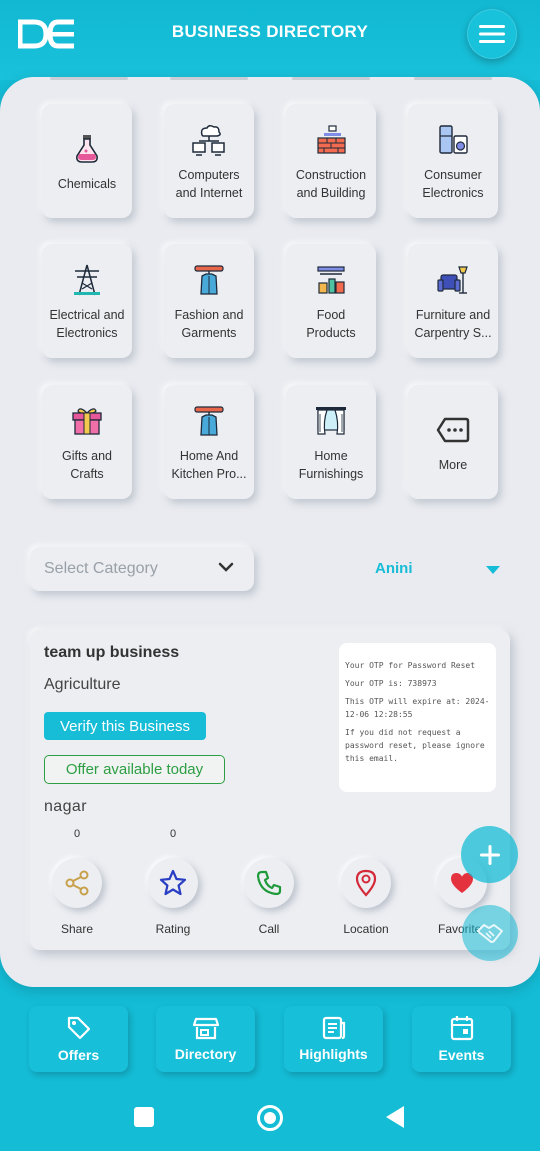 The image size is (540, 1151). Describe the element at coordinates (65, 806) in the screenshot. I see `business-area: nagar` at that location.